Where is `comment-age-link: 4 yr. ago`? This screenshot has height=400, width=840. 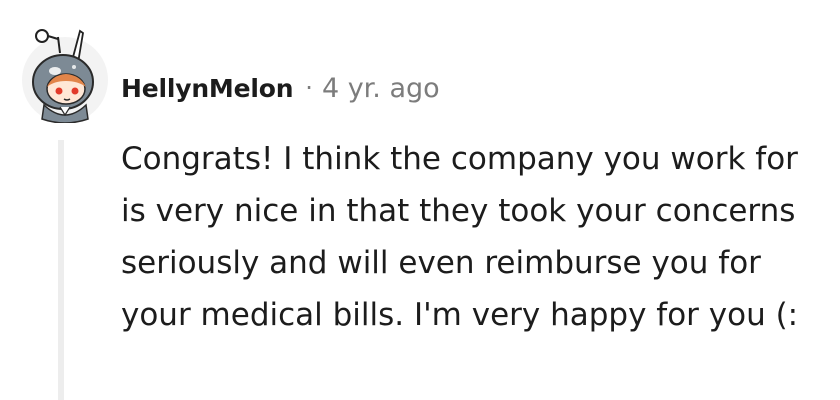 comment-age-link: 4 yr. ago is located at coordinates (381, 88).